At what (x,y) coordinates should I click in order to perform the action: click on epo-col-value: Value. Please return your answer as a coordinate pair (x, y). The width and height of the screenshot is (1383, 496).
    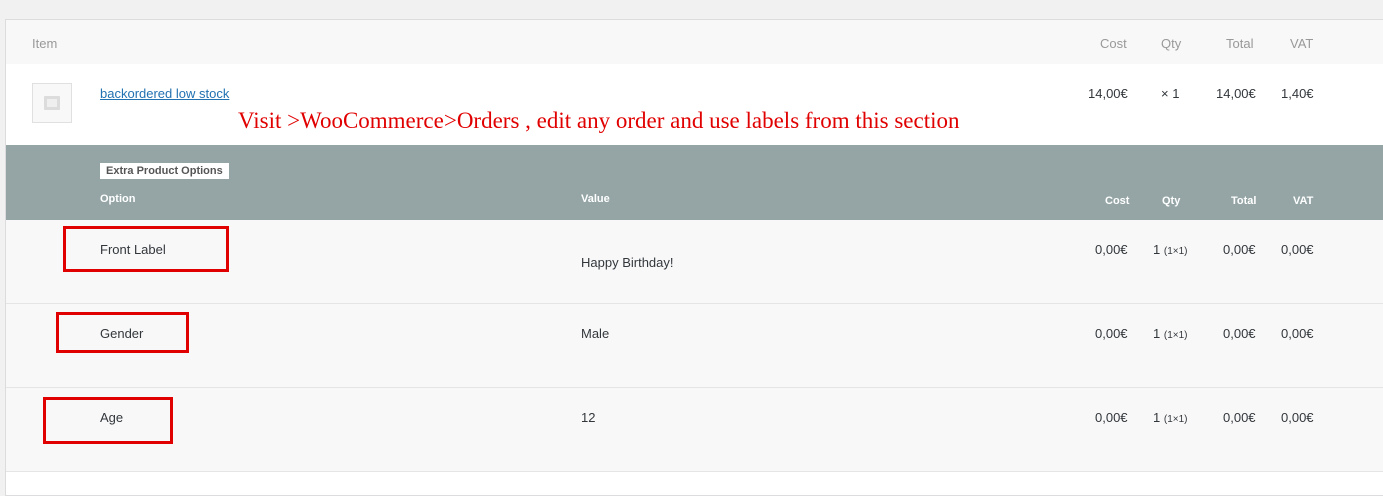
    Looking at the image, I should click on (595, 199).